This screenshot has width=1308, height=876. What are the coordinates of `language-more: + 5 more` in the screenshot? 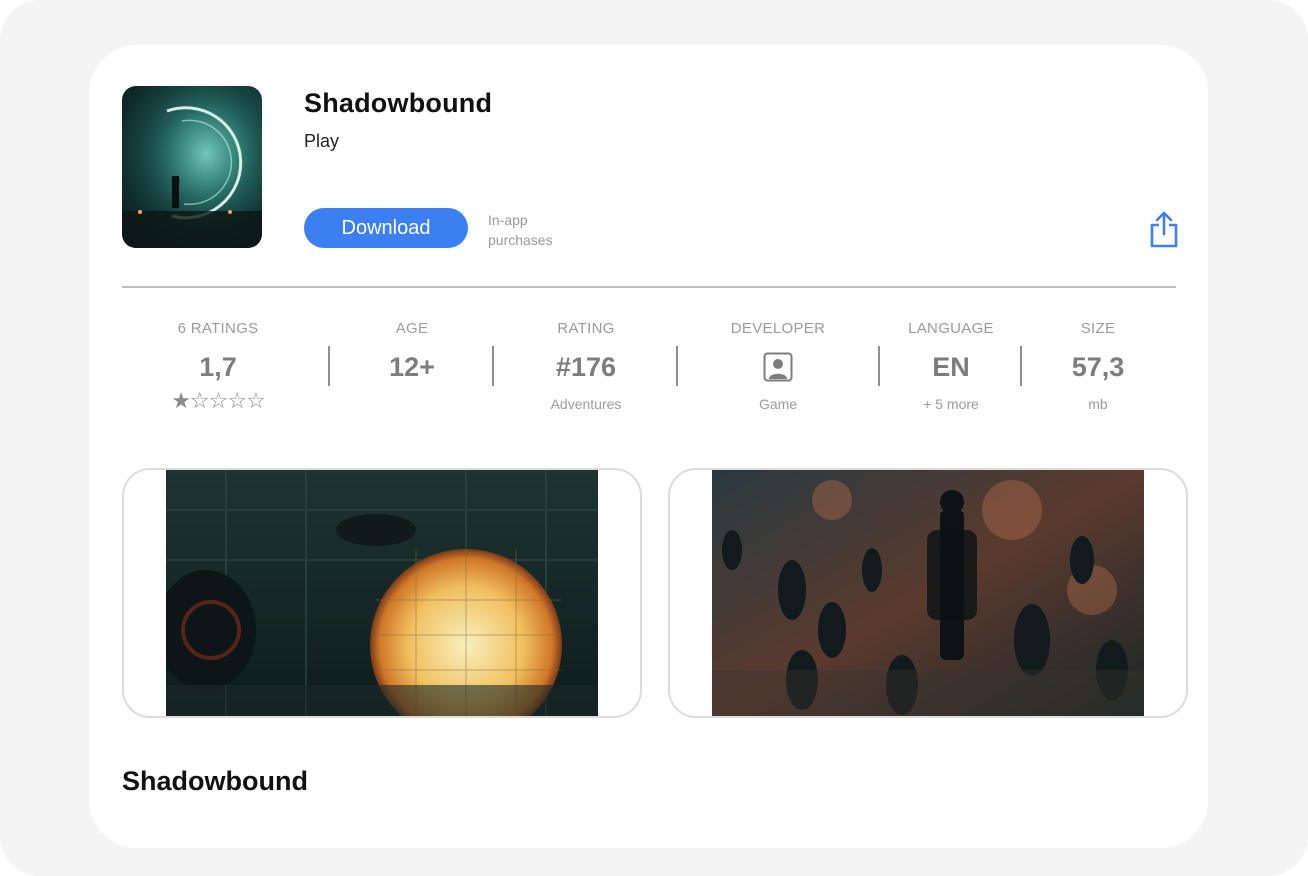 It's located at (951, 404).